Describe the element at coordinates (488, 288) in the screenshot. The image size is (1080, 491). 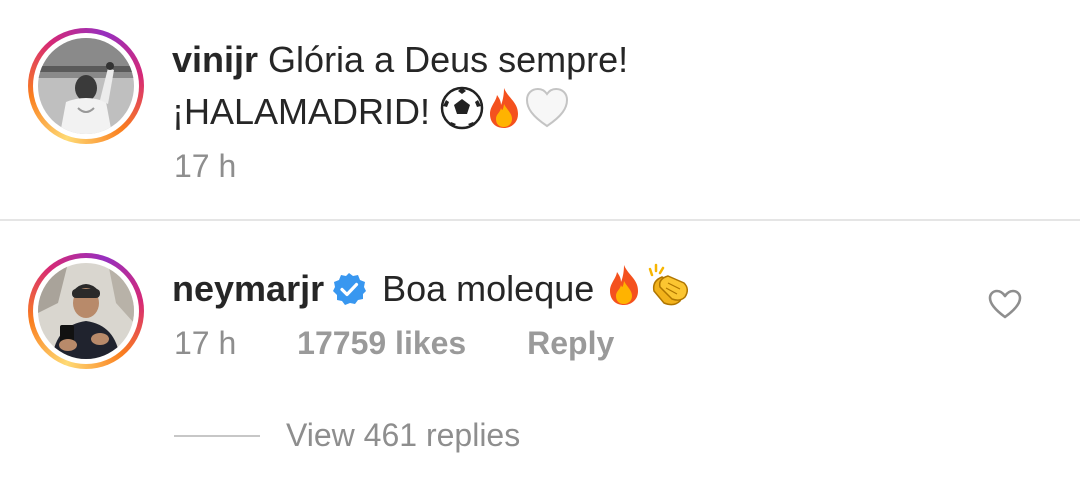
I see `comment-text: Boa moleque` at that location.